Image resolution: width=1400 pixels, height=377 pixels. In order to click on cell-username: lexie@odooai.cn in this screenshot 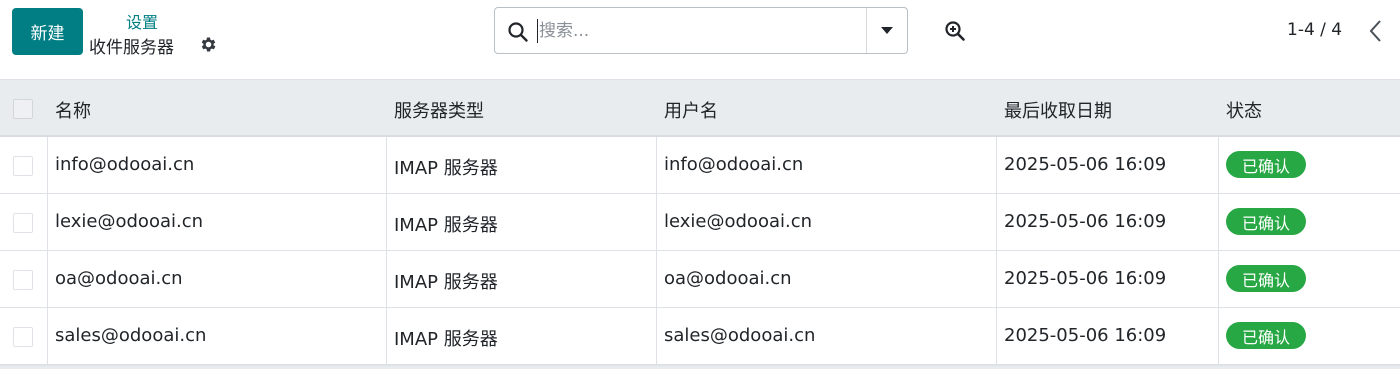, I will do `click(738, 221)`.